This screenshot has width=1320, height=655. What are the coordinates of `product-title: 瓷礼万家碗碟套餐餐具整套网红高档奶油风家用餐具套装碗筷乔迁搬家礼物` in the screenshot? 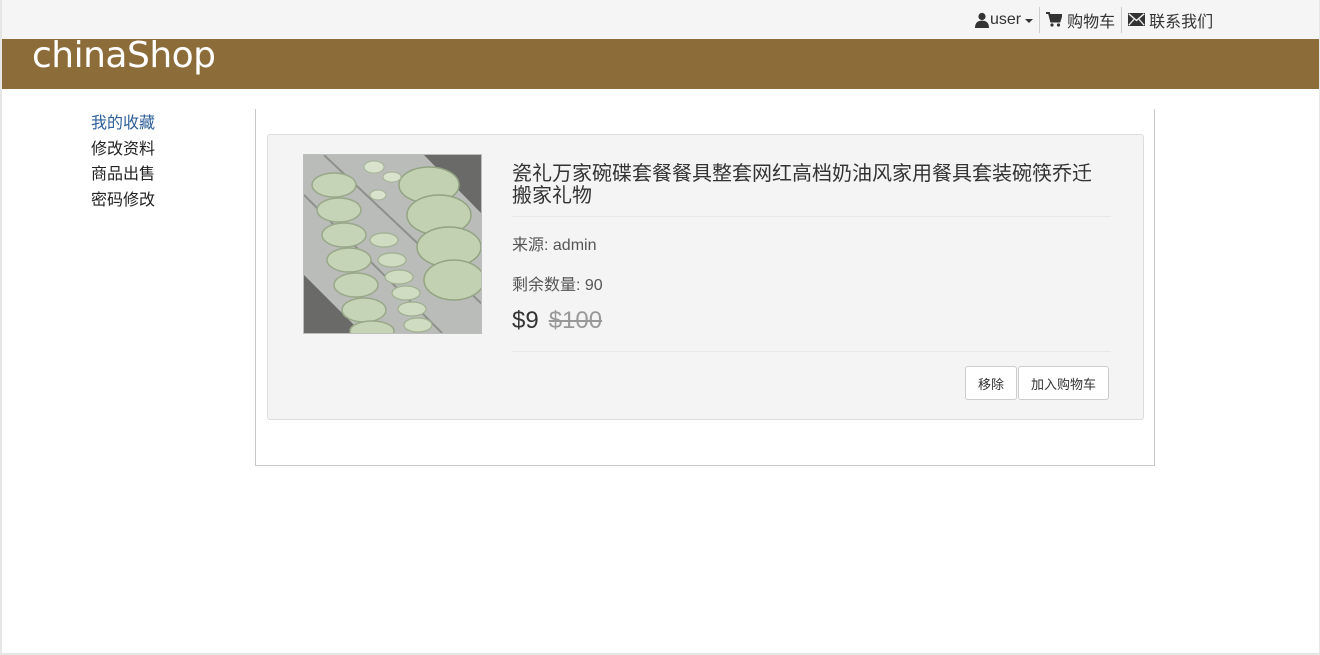 It's located at (811, 190).